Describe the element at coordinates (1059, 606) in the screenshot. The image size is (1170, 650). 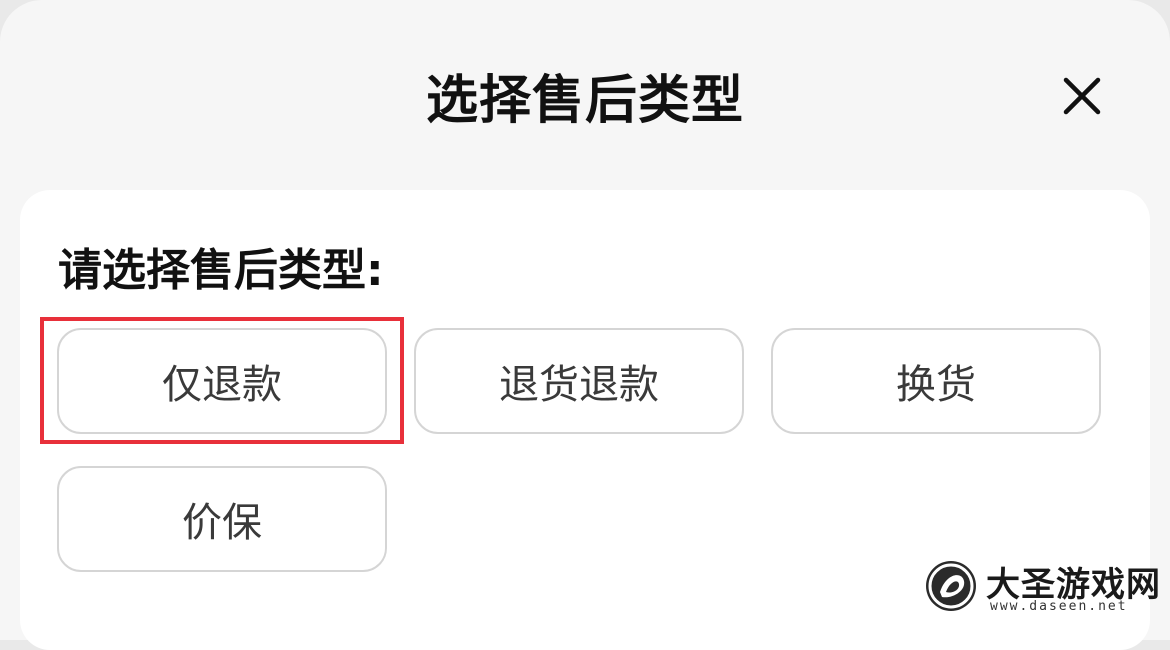
I see `watermark-url: www.daseen.net` at that location.